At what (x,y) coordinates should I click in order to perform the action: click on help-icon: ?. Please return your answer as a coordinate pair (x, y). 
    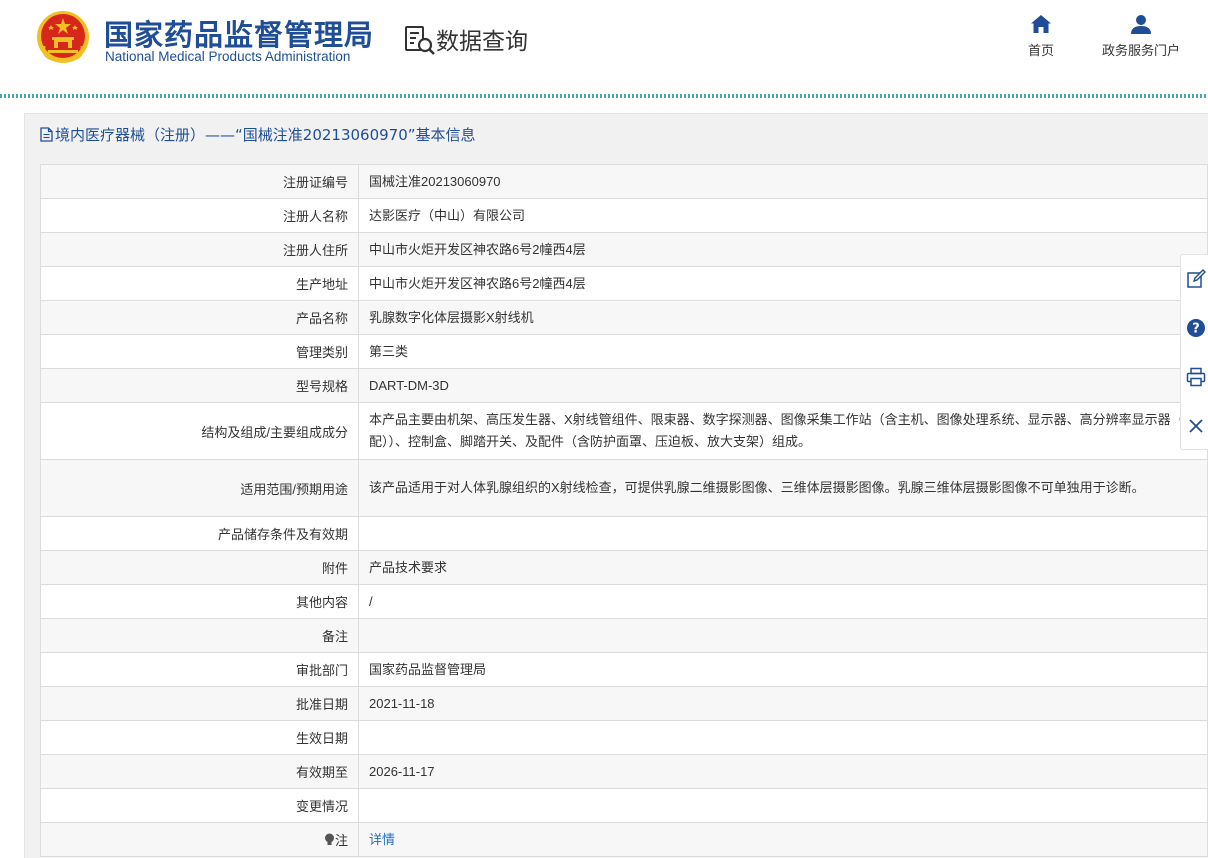
    Looking at the image, I should click on (1196, 328).